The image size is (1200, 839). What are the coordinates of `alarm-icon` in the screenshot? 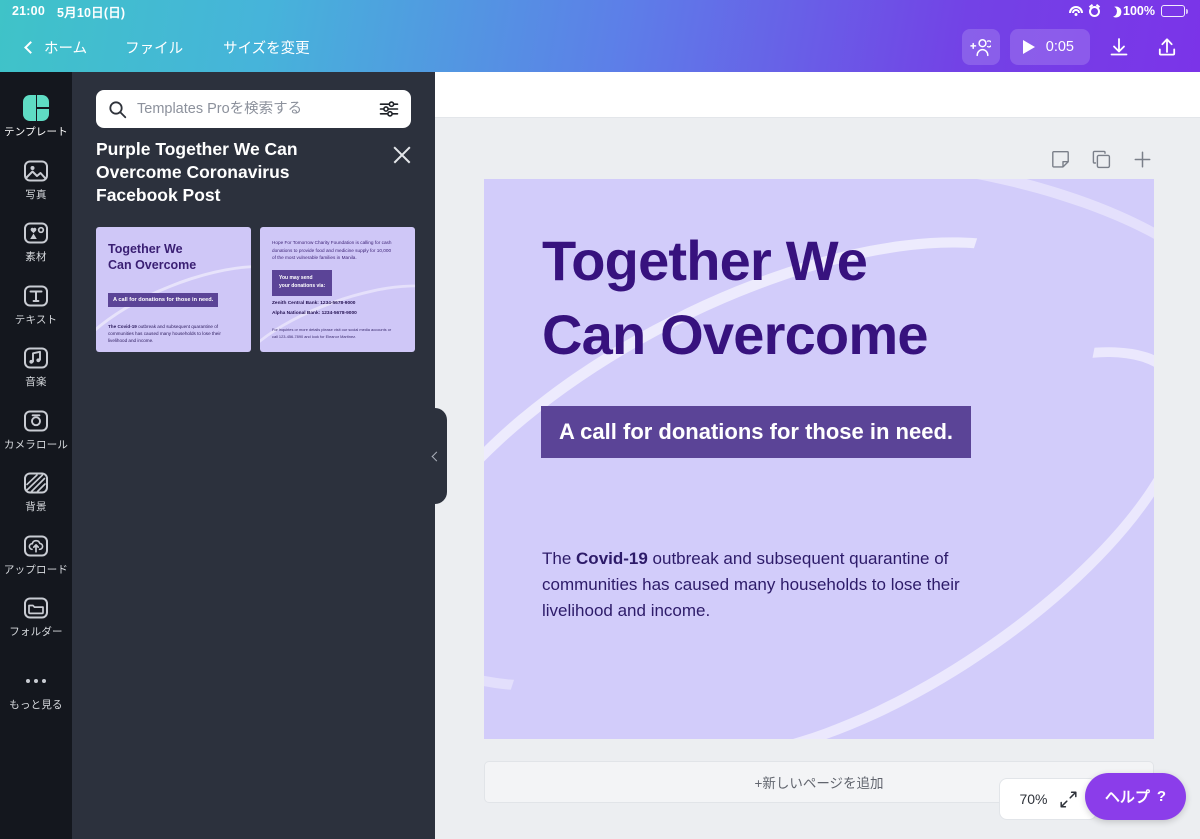 It's located at (1095, 11).